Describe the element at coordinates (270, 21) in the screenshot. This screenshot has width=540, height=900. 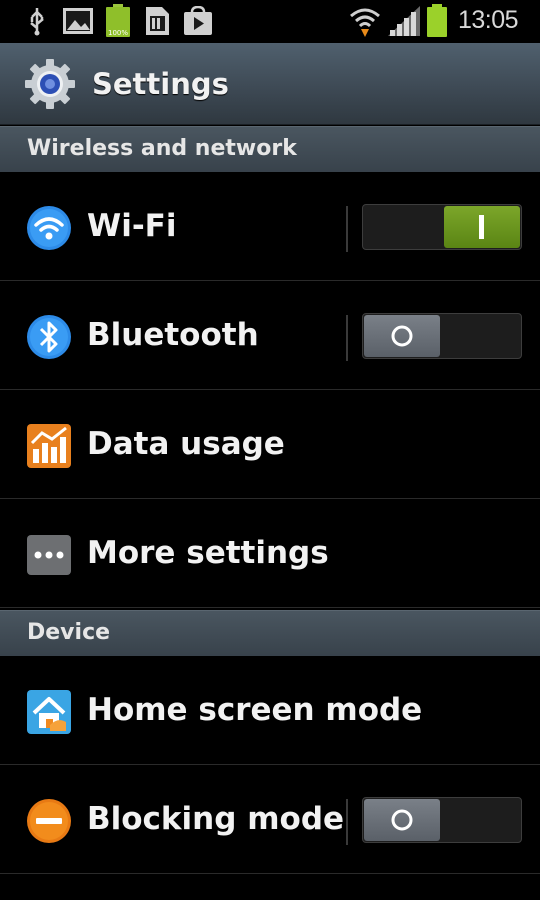
I see `status-bar: 100% 13:05` at that location.